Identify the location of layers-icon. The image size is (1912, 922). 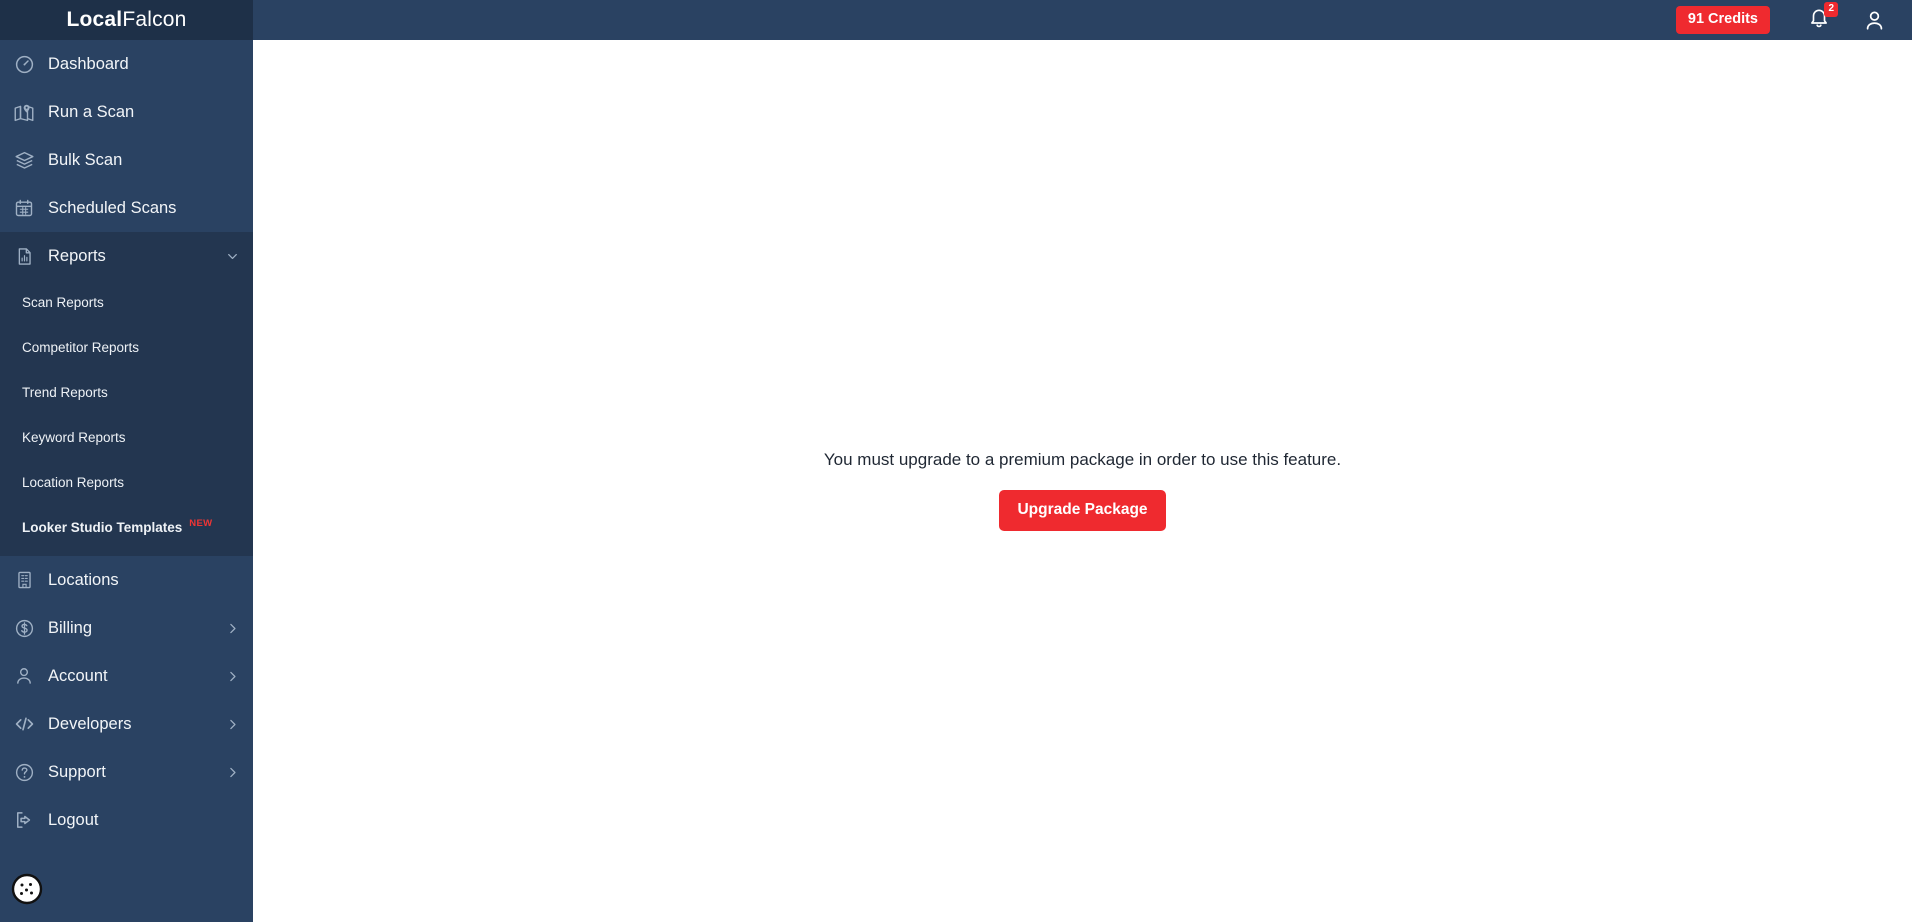
(24, 160).